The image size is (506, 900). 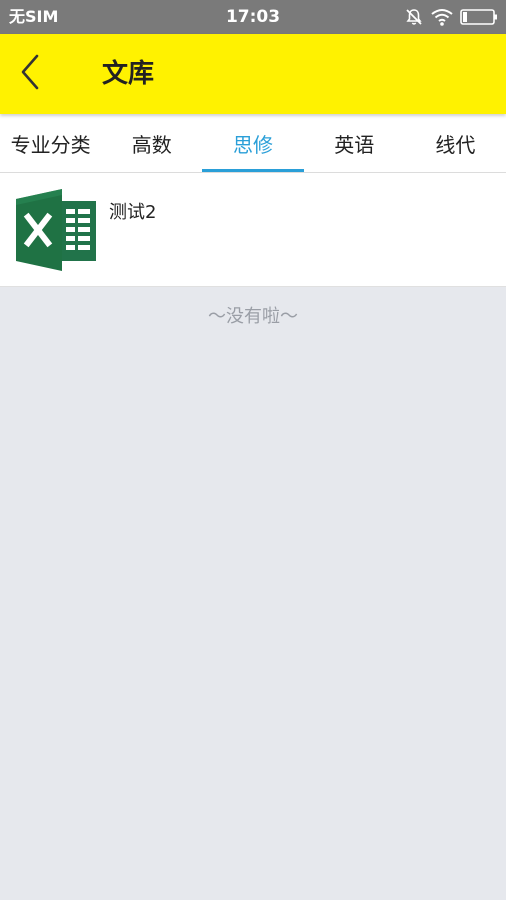 I want to click on tab-bar: 专业分类 高数 思修 英语 线代, so click(x=253, y=143).